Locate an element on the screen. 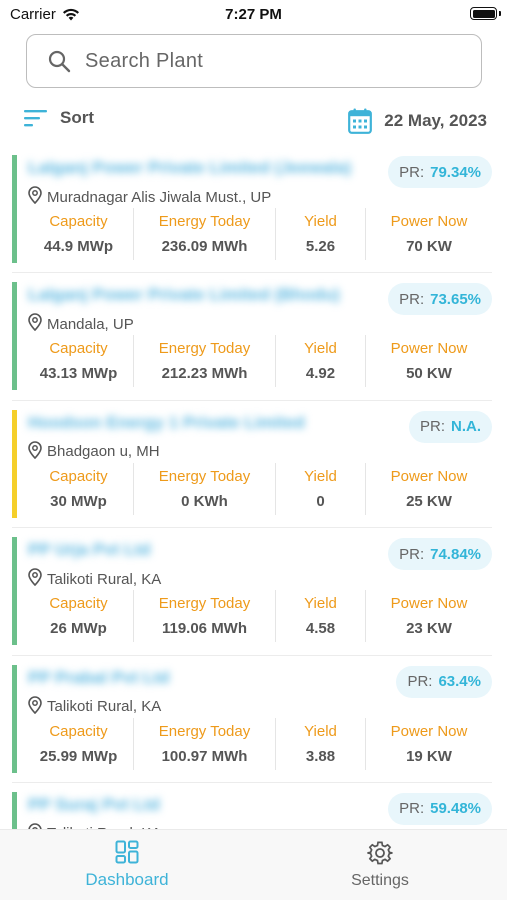 The width and height of the screenshot is (507, 900). plant-name: PP Prabal Pvt Ltd is located at coordinates (99, 677).